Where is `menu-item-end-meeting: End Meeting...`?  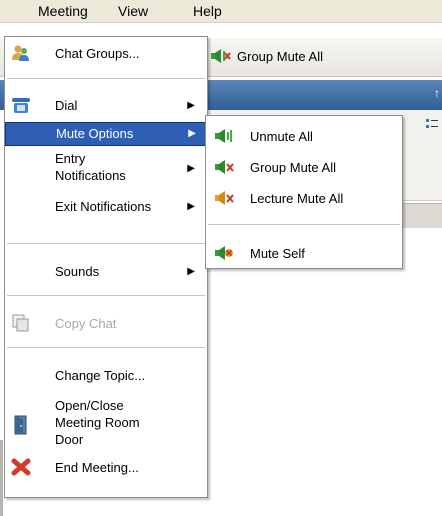
menu-item-end-meeting: End Meeting... is located at coordinates (106, 468).